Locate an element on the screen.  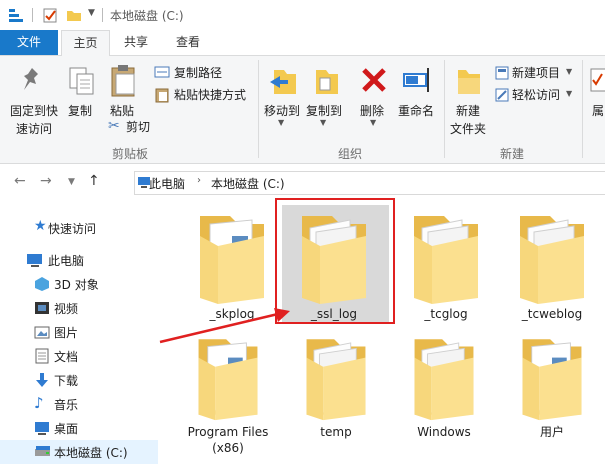
folder-windows: Windows is located at coordinates (444, 390).